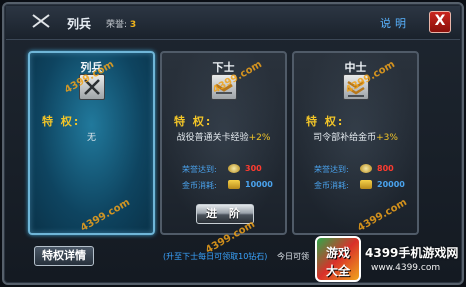 This screenshot has height=287, width=466. What do you see at coordinates (259, 138) in the screenshot?
I see `privilege-bonus: +2%` at bounding box center [259, 138].